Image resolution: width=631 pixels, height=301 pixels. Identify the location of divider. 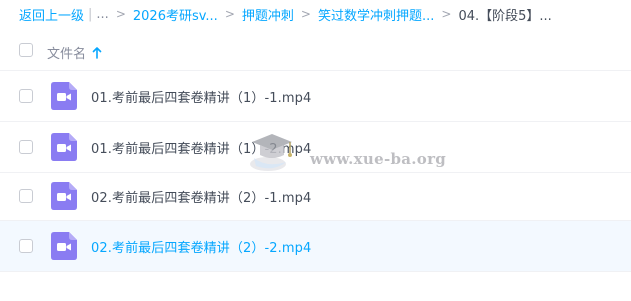
(315, 271).